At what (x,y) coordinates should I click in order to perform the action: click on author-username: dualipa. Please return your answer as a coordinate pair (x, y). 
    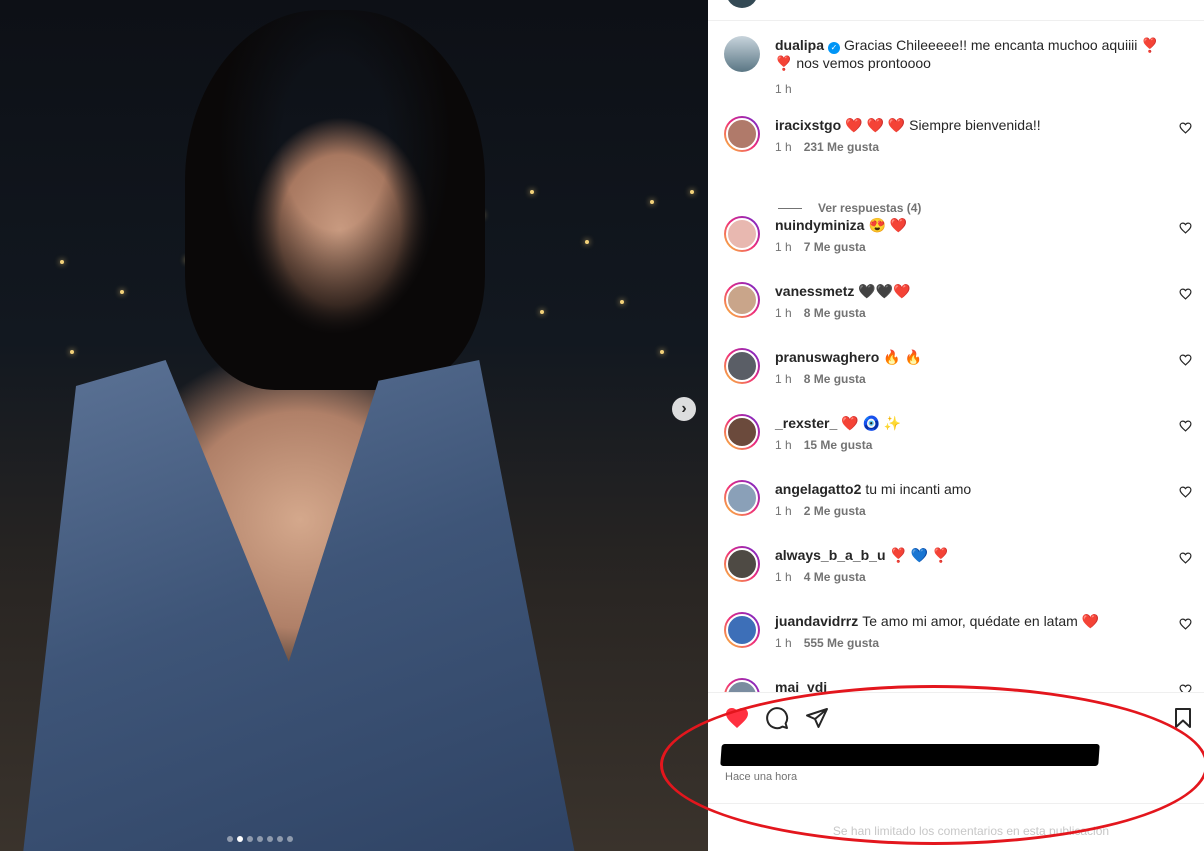
    Looking at the image, I should click on (799, 45).